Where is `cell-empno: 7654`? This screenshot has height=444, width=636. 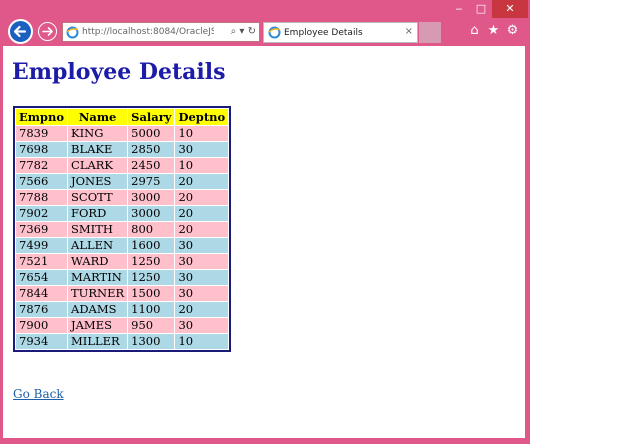 cell-empno: 7654 is located at coordinates (42, 277).